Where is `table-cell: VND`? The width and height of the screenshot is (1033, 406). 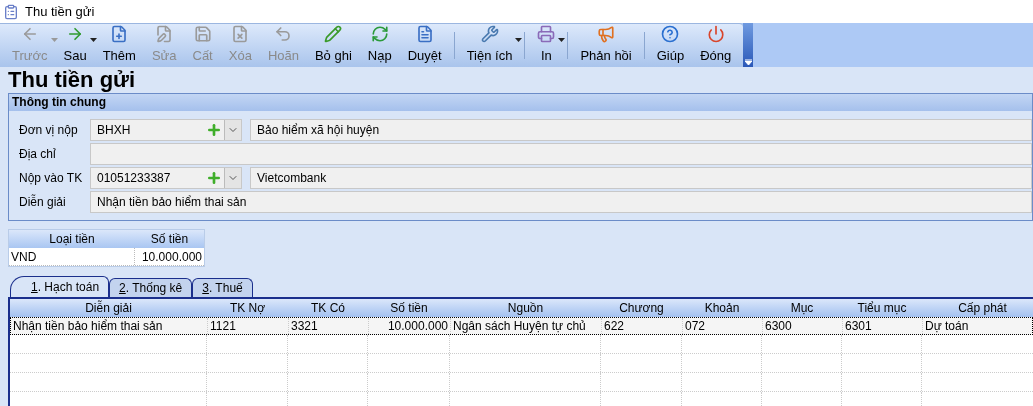
table-cell: VND is located at coordinates (72, 256).